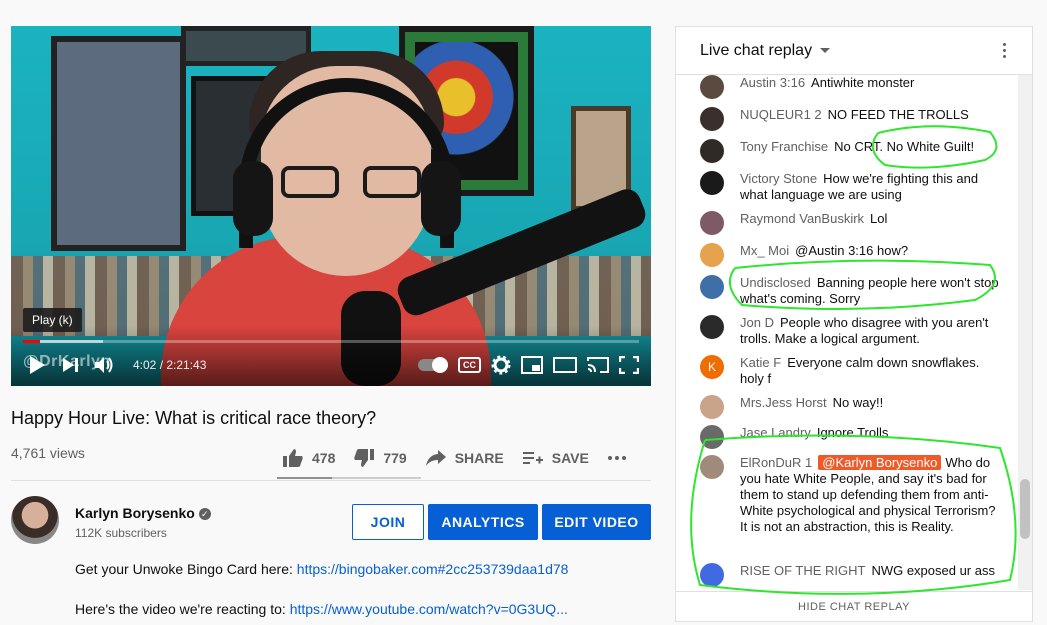 The height and width of the screenshot is (625, 1047). Describe the element at coordinates (898, 114) in the screenshot. I see `chat-message-text: NO FEED THE TROLLS` at that location.